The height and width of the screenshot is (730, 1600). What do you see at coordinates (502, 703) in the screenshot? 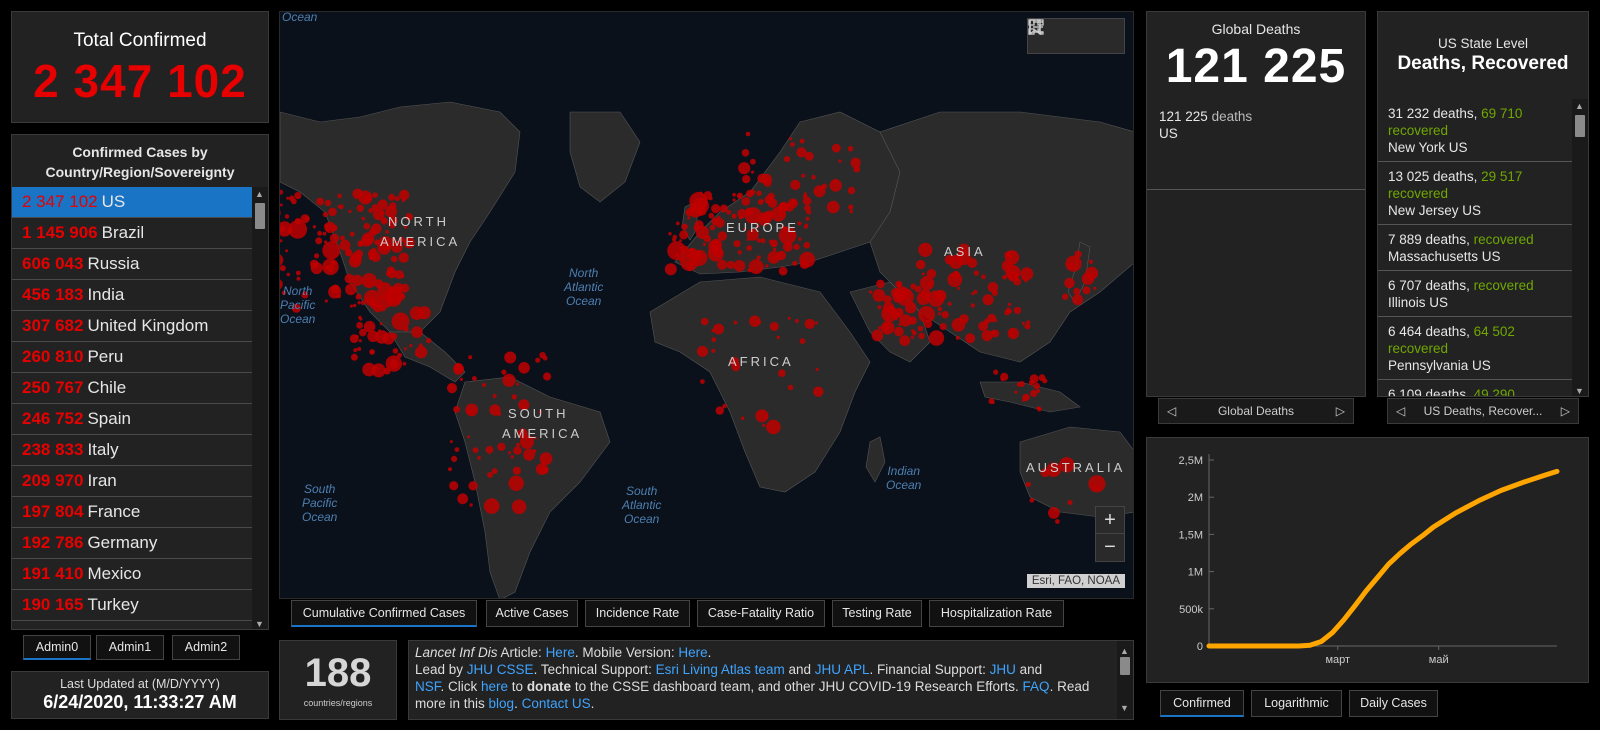
I see `blog-link: blog` at bounding box center [502, 703].